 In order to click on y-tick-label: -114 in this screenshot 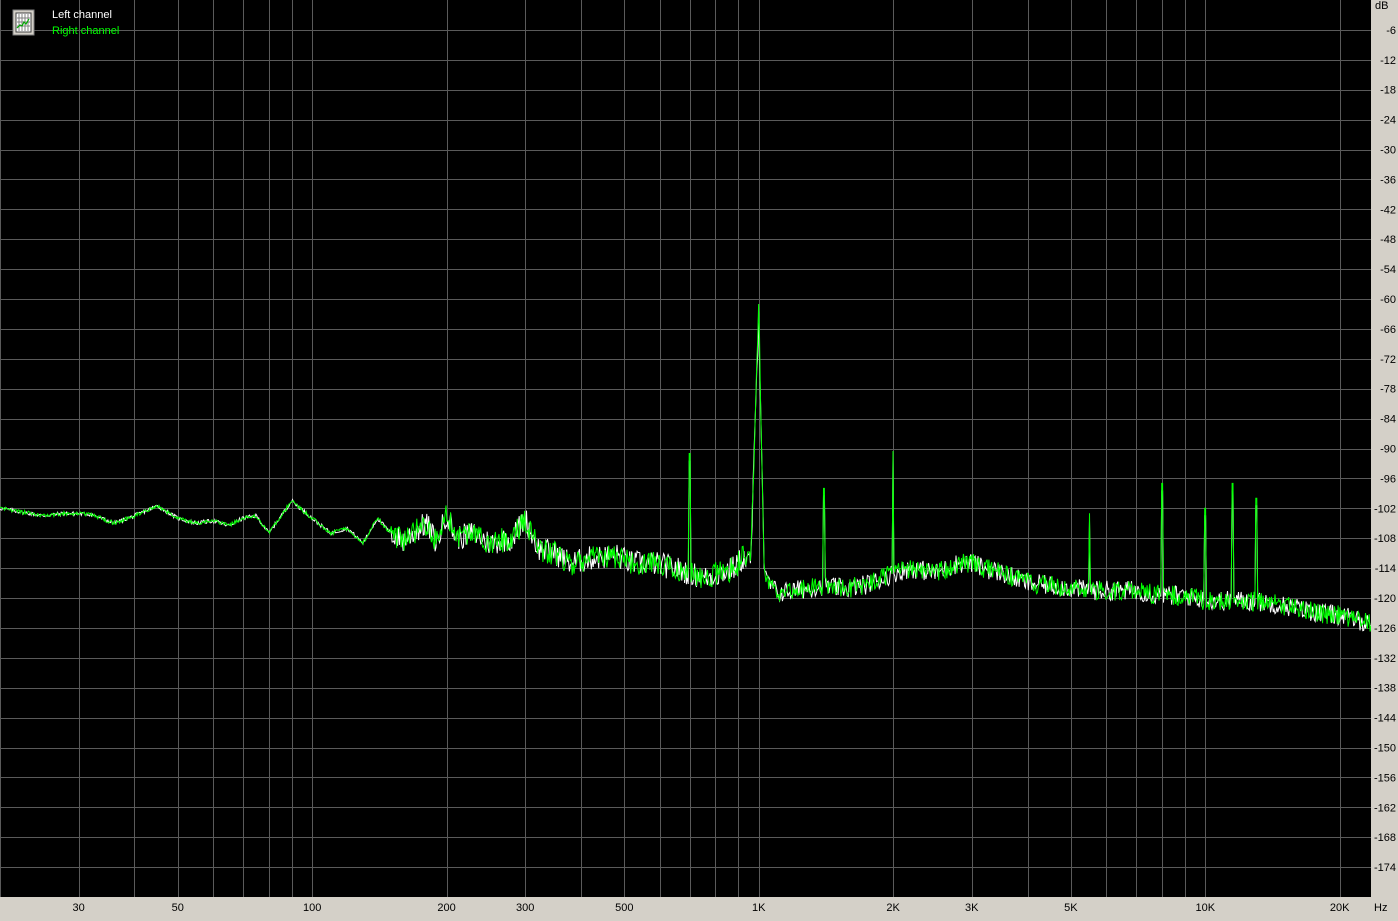, I will do `click(1385, 569)`.